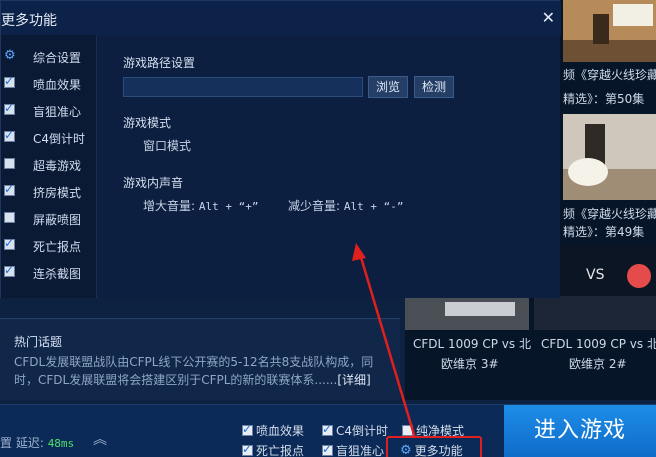 The width and height of the screenshot is (656, 457). What do you see at coordinates (280, 431) in the screenshot?
I see `option-label: 喷血效果` at bounding box center [280, 431].